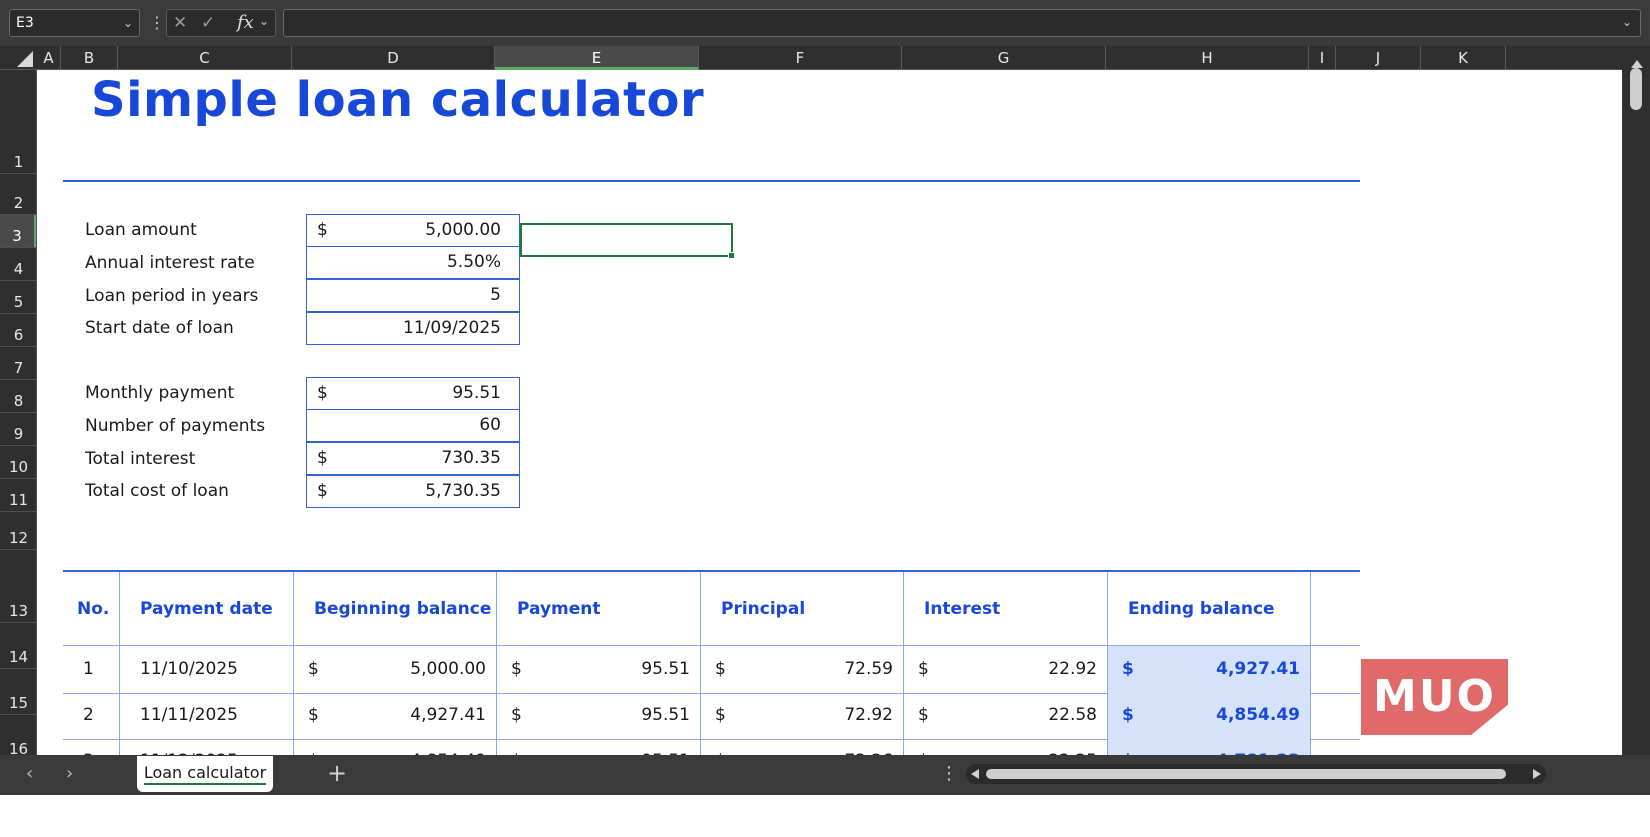 Image resolution: width=1650 pixels, height=837 pixels. Describe the element at coordinates (337, 773) in the screenshot. I see `add-sheet-button: +` at that location.